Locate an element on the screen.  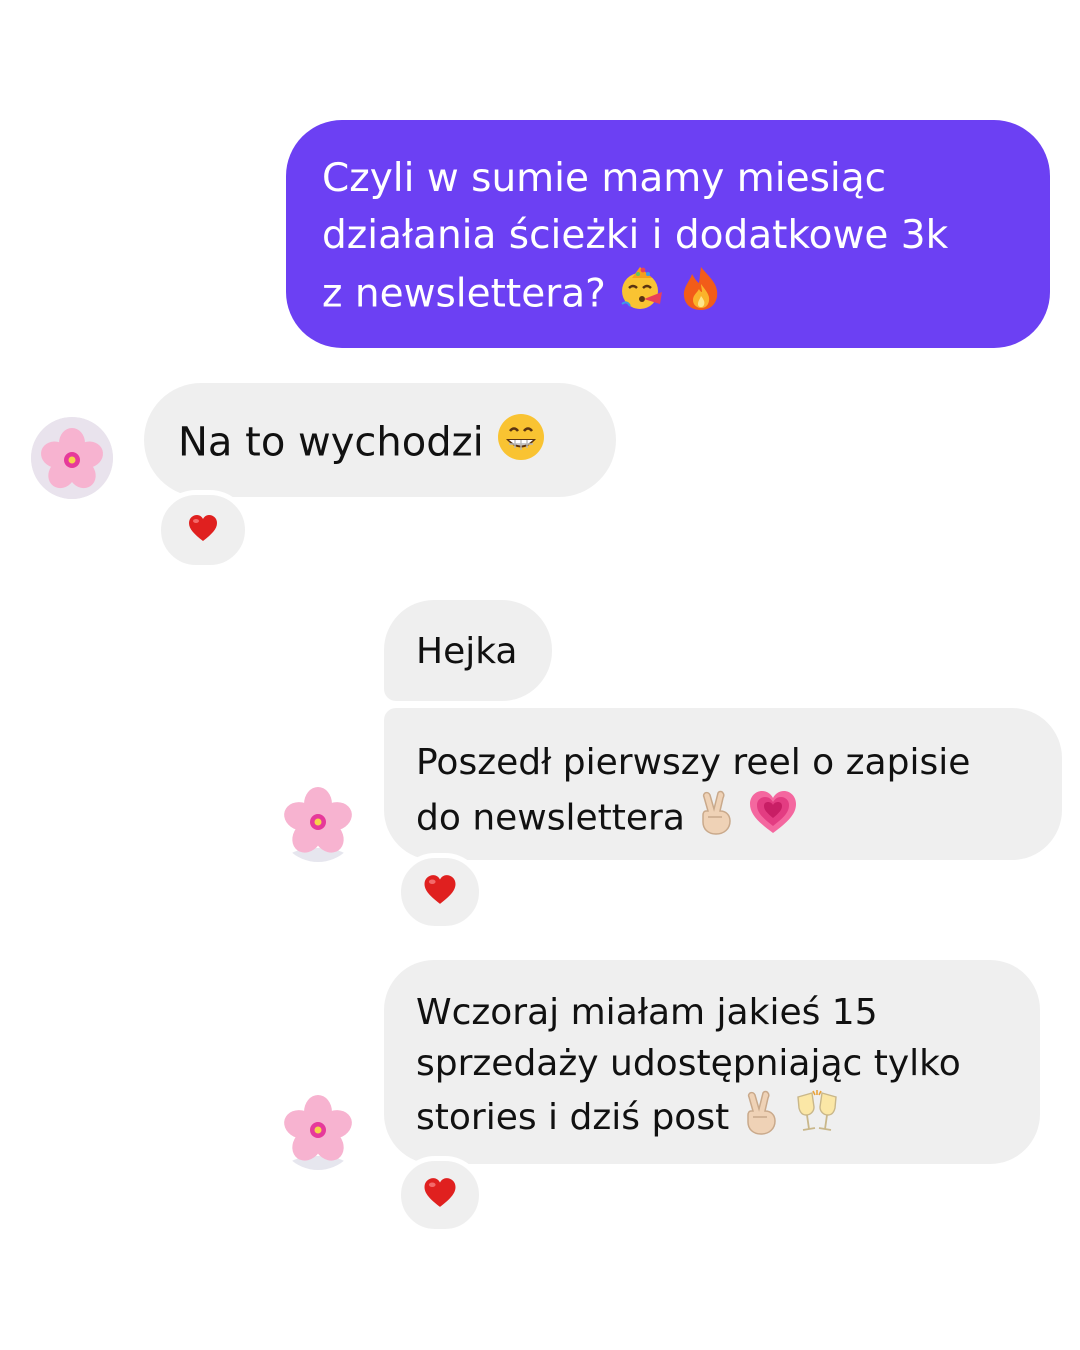
clinking-glasses-icon is located at coordinates (817, 1119).